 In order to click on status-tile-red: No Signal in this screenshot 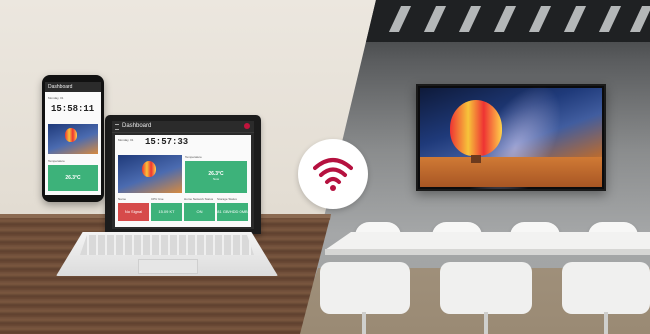, I will do `click(133, 212)`.